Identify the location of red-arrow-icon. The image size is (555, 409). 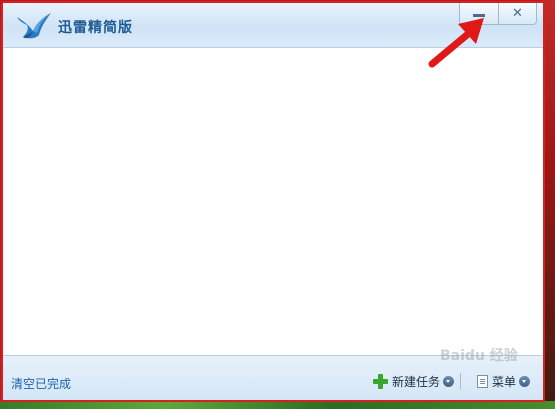
(456, 43).